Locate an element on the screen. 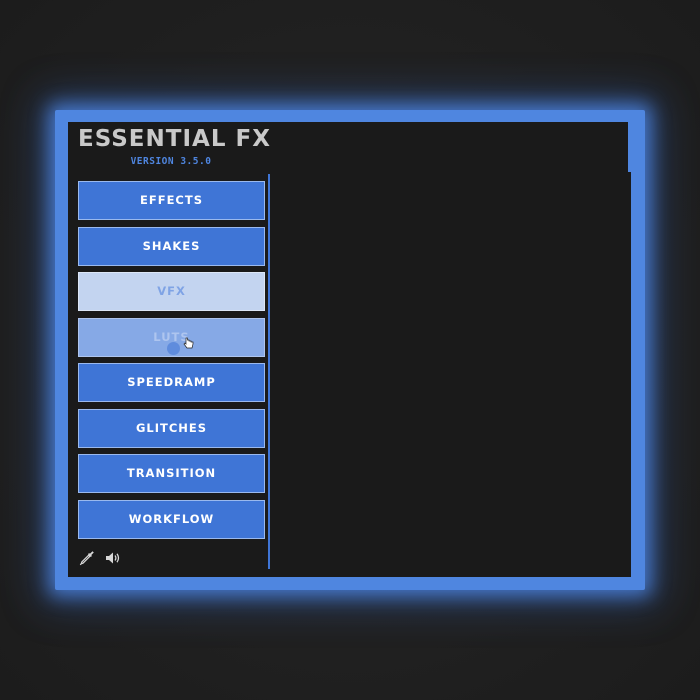 This screenshot has height=700, width=700. workflow-button: WORKFLOW is located at coordinates (171, 519).